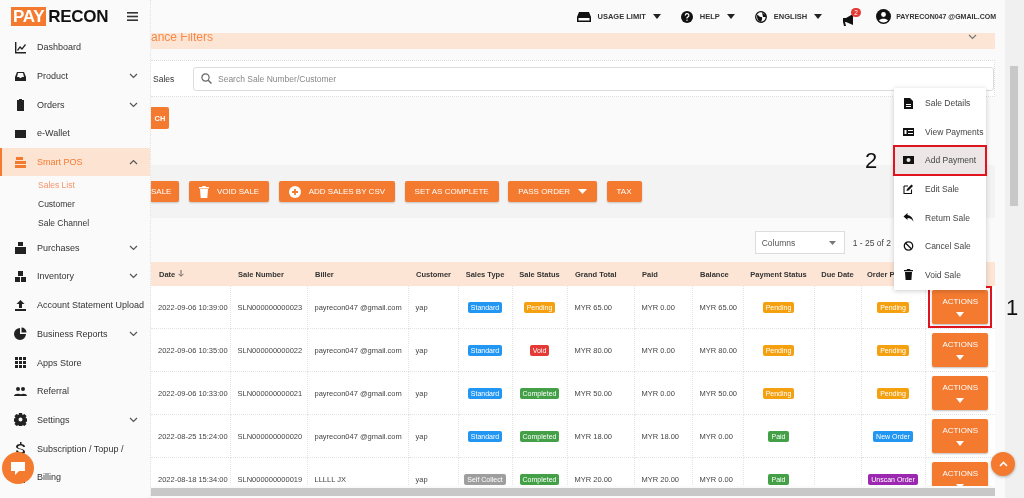 The width and height of the screenshot is (1024, 498). Describe the element at coordinates (75, 76) in the screenshot. I see `sidebar-item: Product` at that location.